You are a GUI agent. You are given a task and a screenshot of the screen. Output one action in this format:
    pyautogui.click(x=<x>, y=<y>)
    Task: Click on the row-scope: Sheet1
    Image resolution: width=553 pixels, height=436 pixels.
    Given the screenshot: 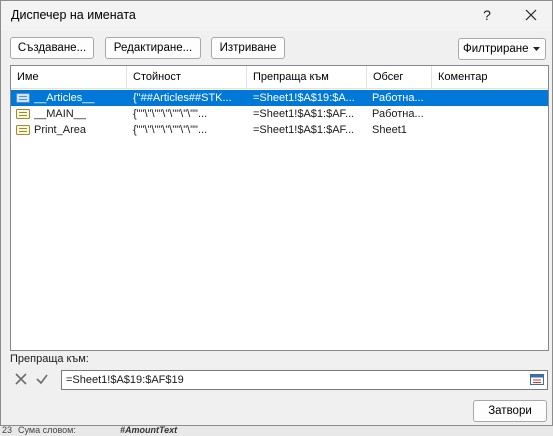 What is the action you would take?
    pyautogui.click(x=389, y=130)
    